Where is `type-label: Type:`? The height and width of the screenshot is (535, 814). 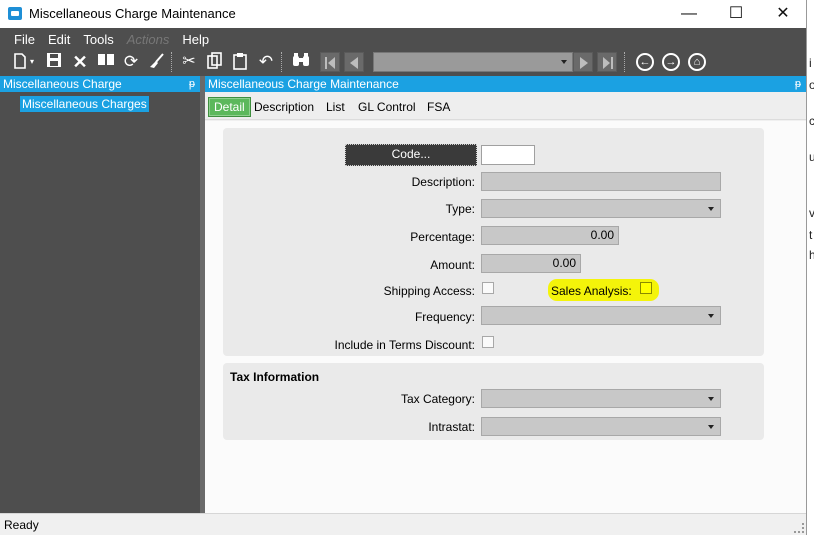 type-label: Type: is located at coordinates (460, 209).